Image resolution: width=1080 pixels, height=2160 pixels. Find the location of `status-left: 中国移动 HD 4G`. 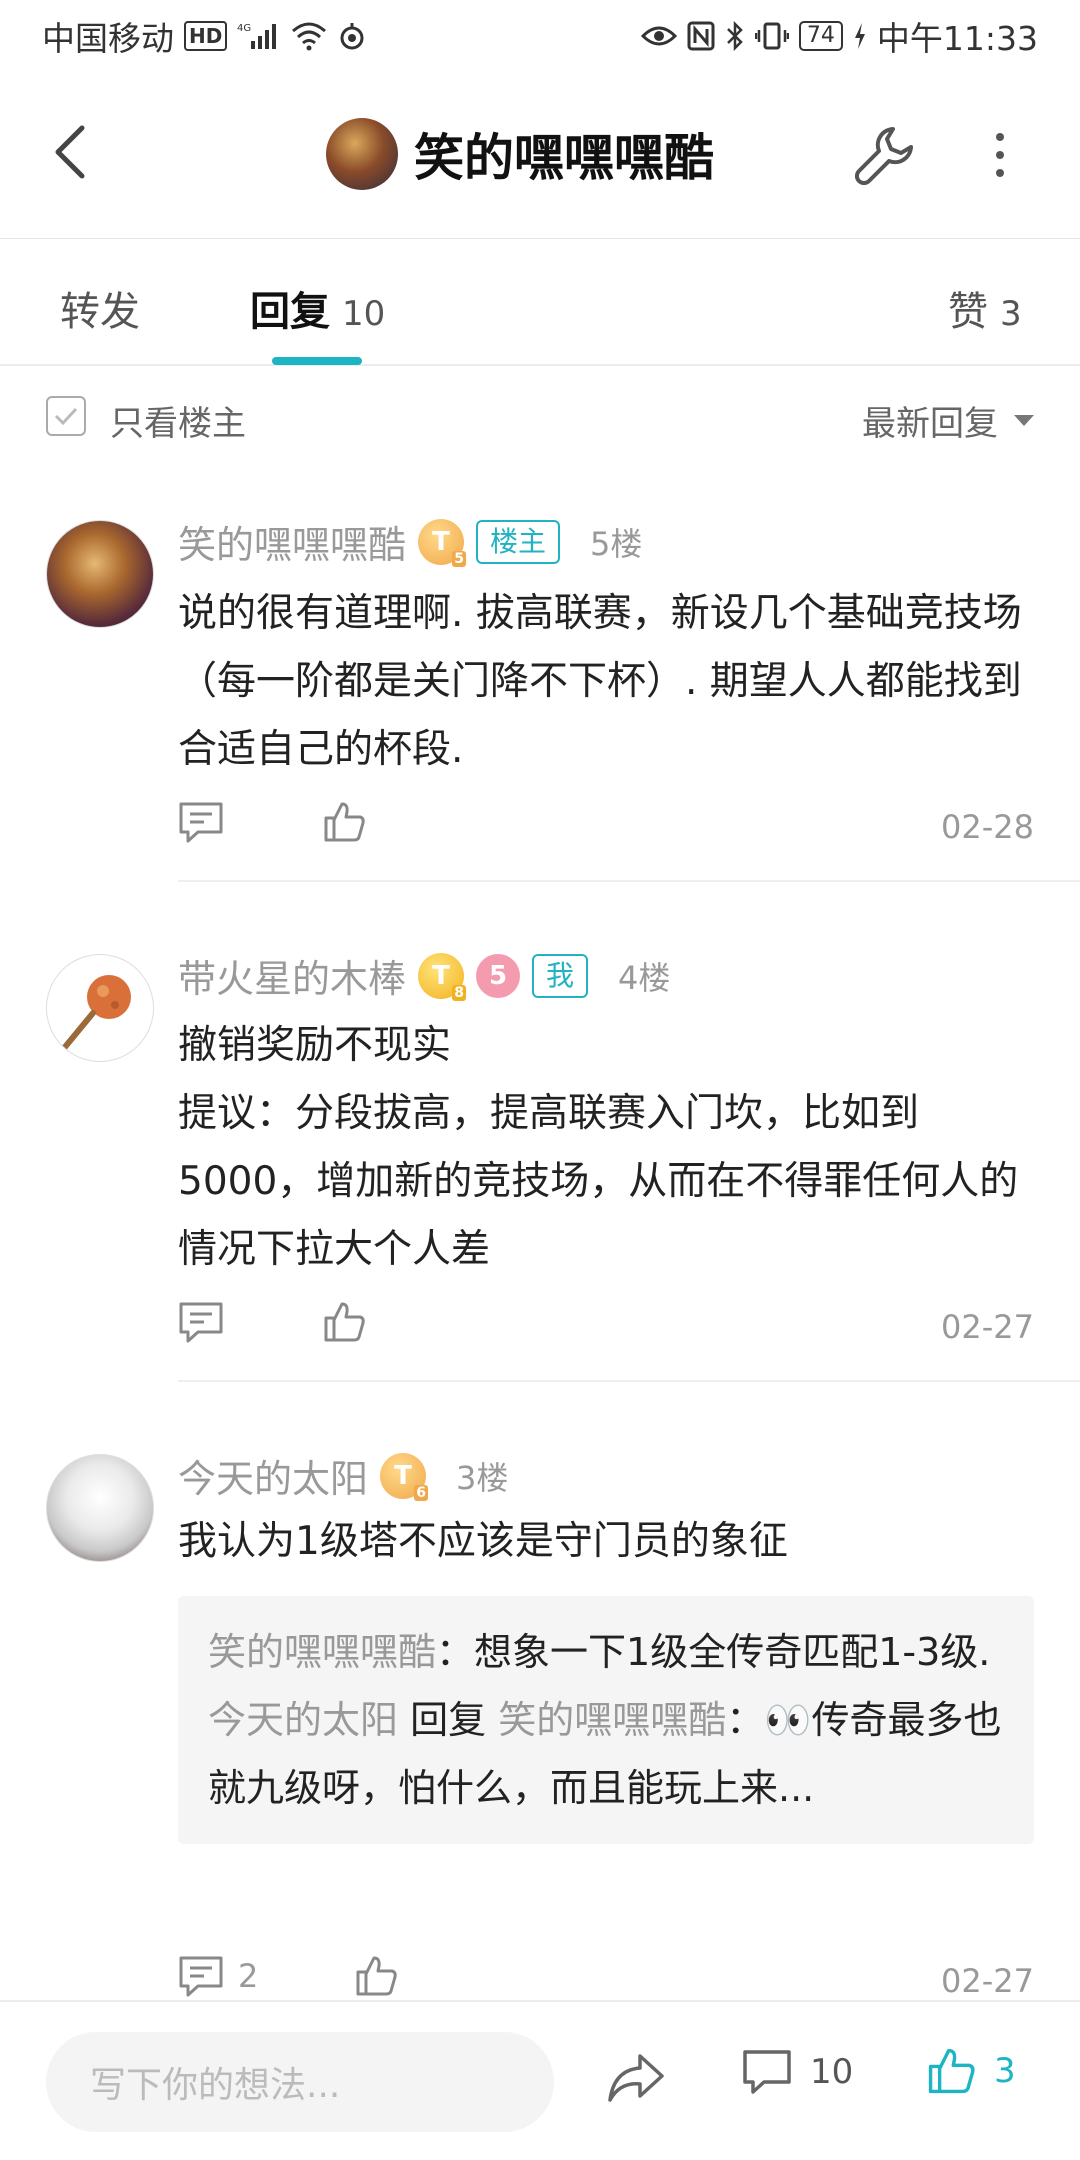

status-left: 中国移动 HD 4G is located at coordinates (204, 36).